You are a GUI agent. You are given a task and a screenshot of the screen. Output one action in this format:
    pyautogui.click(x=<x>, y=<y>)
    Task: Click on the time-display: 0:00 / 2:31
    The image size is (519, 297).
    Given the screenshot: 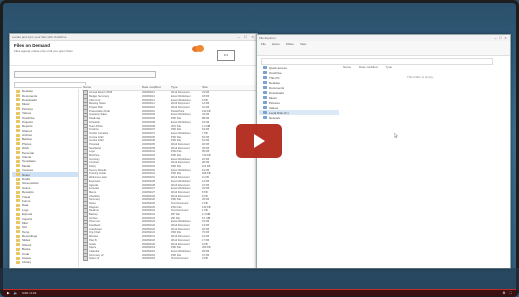 What is the action you would take?
    pyautogui.click(x=29, y=293)
    